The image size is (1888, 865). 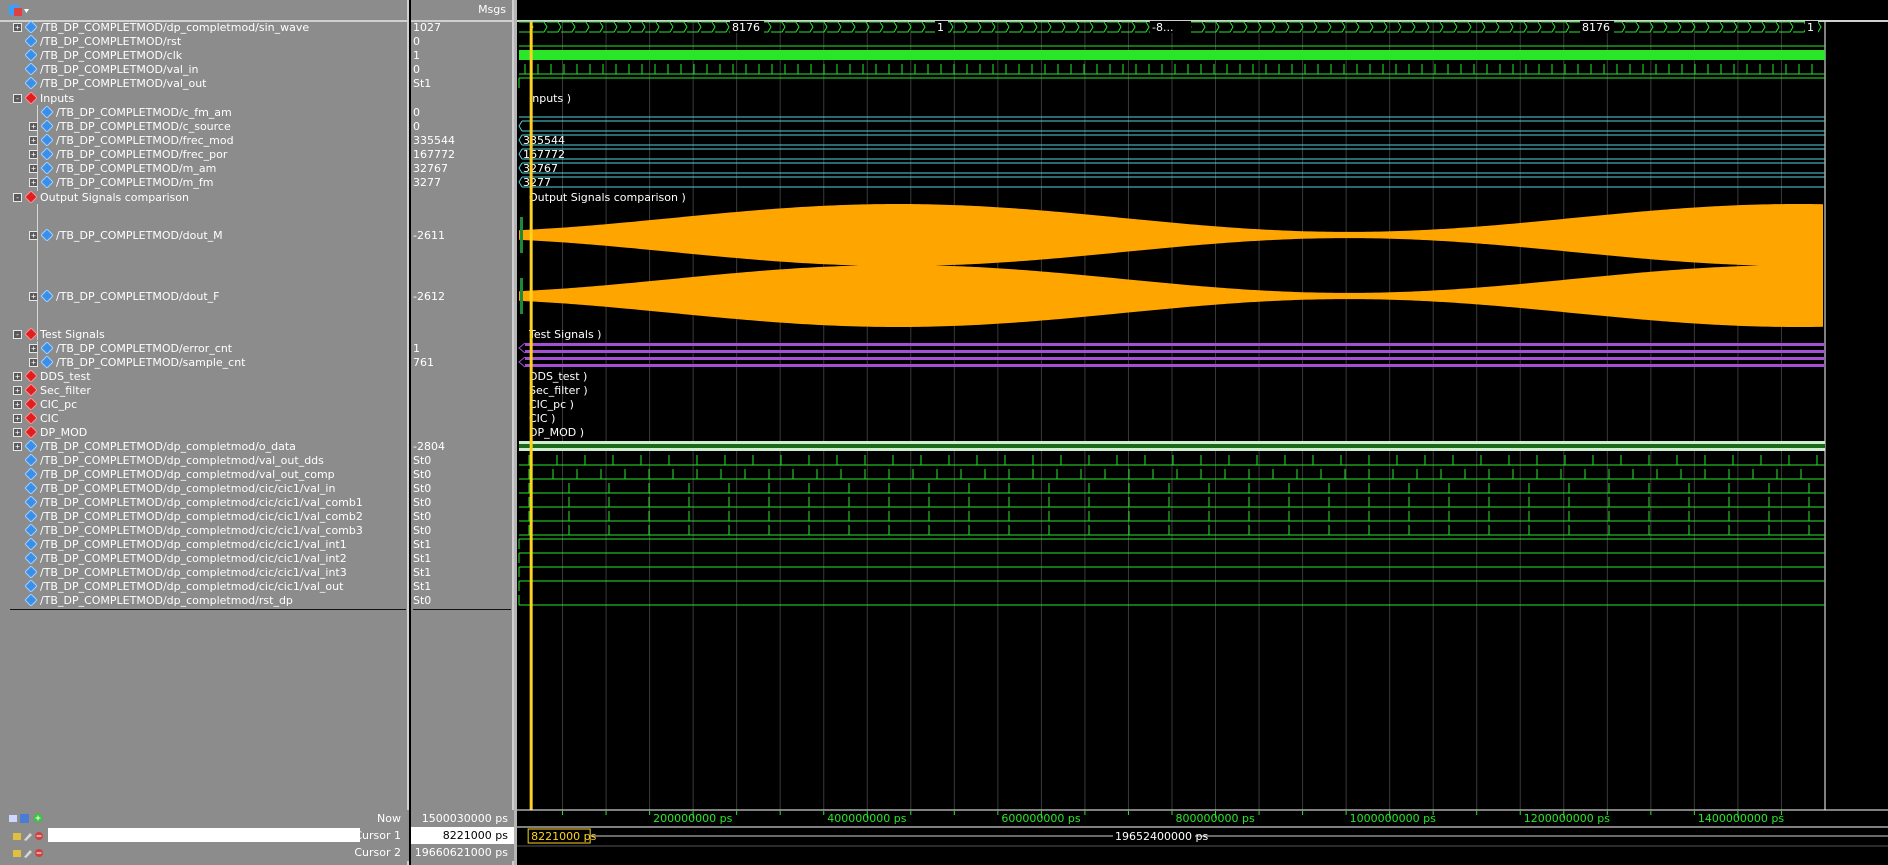 I want to click on bus-value: 3277, so click(x=537, y=182).